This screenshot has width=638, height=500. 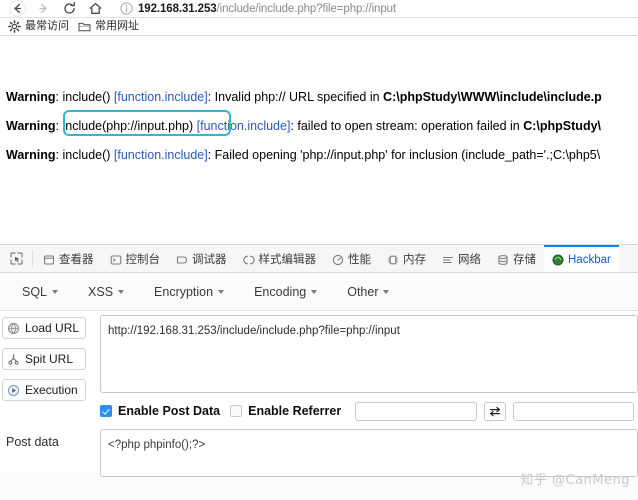 What do you see at coordinates (13, 328) in the screenshot?
I see `load-url-icon` at bounding box center [13, 328].